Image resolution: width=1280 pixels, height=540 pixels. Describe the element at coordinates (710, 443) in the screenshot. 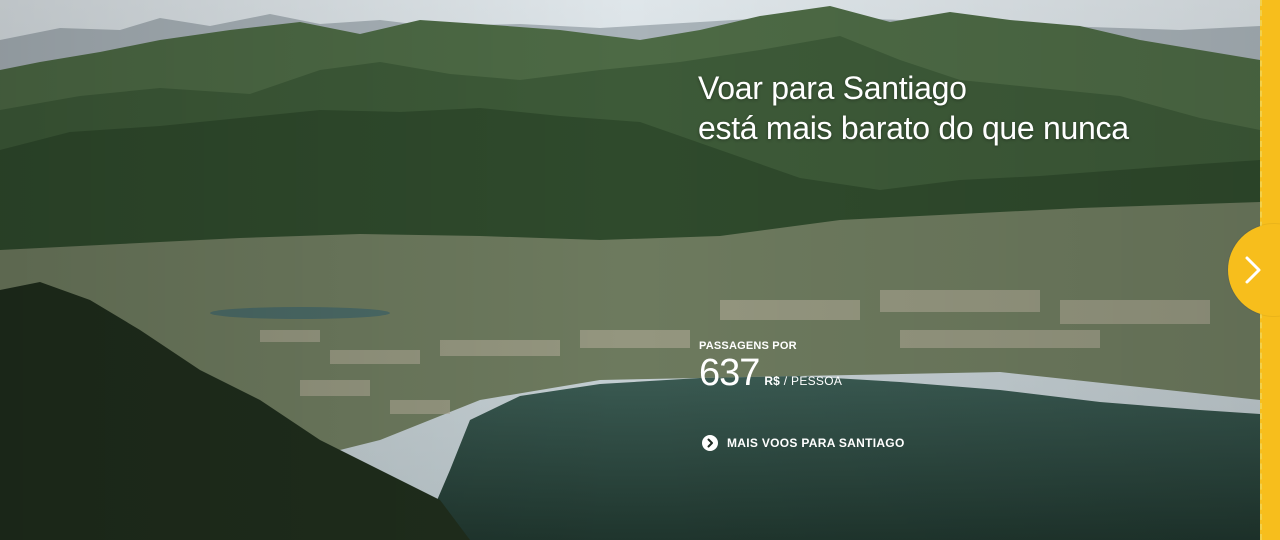

I see `circle-chevron-right-icon` at that location.